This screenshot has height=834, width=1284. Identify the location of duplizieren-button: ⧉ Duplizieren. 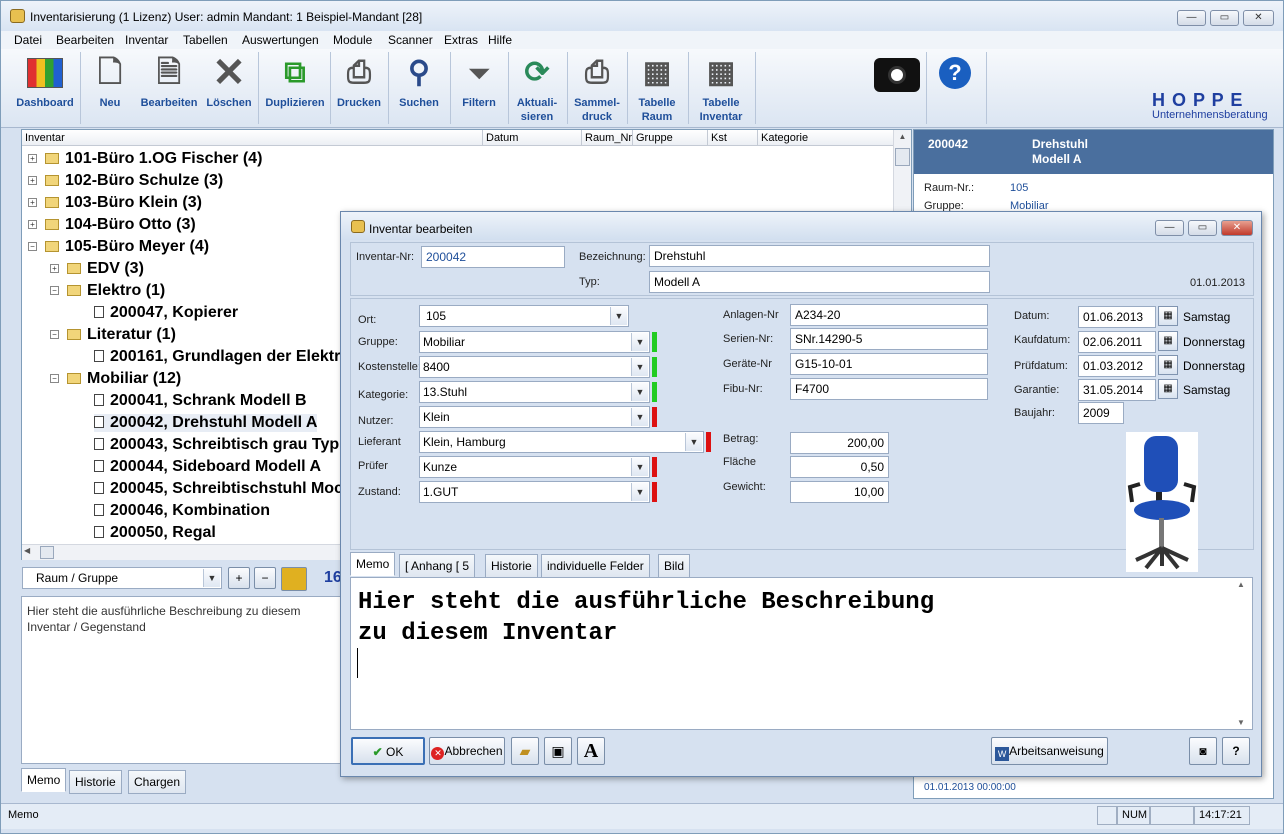
(295, 88).